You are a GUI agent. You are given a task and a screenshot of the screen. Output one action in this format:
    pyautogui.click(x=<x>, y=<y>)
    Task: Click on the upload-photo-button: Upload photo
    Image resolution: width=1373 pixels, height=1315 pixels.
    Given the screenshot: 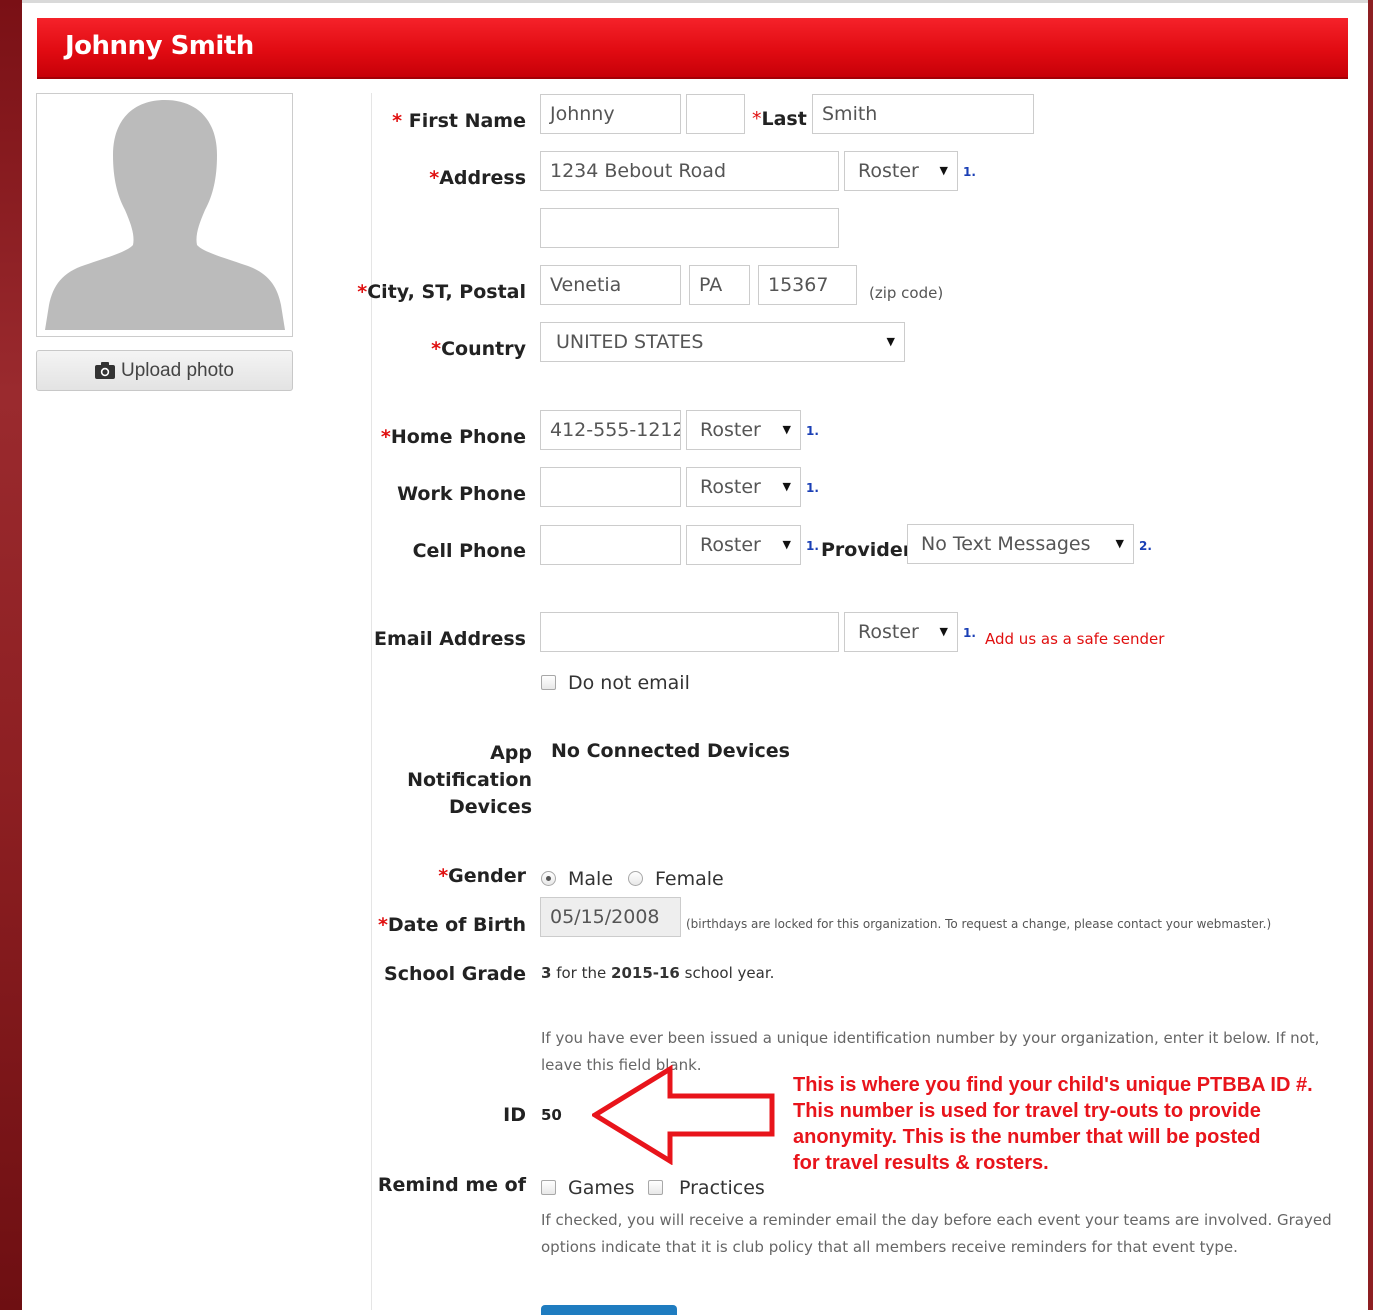 What is the action you would take?
    pyautogui.click(x=164, y=370)
    